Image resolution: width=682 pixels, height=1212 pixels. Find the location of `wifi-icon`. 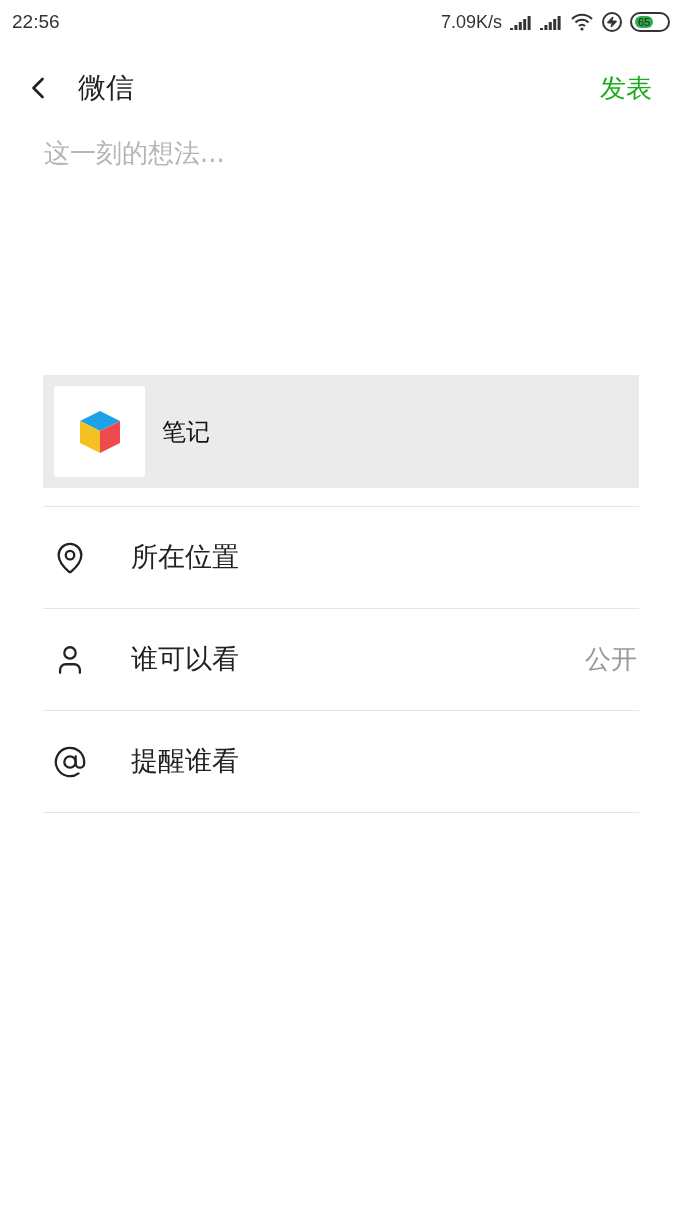

wifi-icon is located at coordinates (582, 22).